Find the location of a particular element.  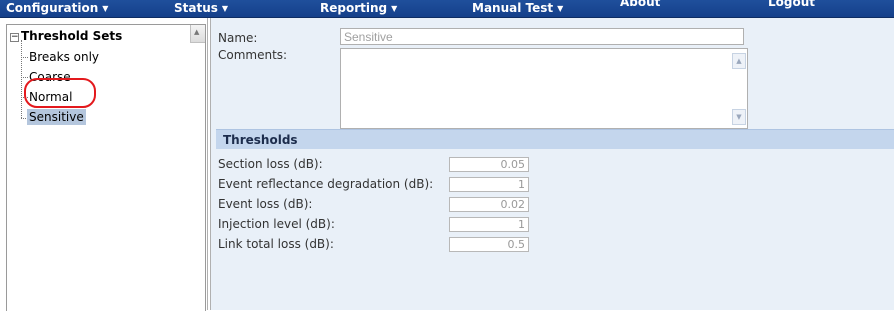

name-field is located at coordinates (542, 36).